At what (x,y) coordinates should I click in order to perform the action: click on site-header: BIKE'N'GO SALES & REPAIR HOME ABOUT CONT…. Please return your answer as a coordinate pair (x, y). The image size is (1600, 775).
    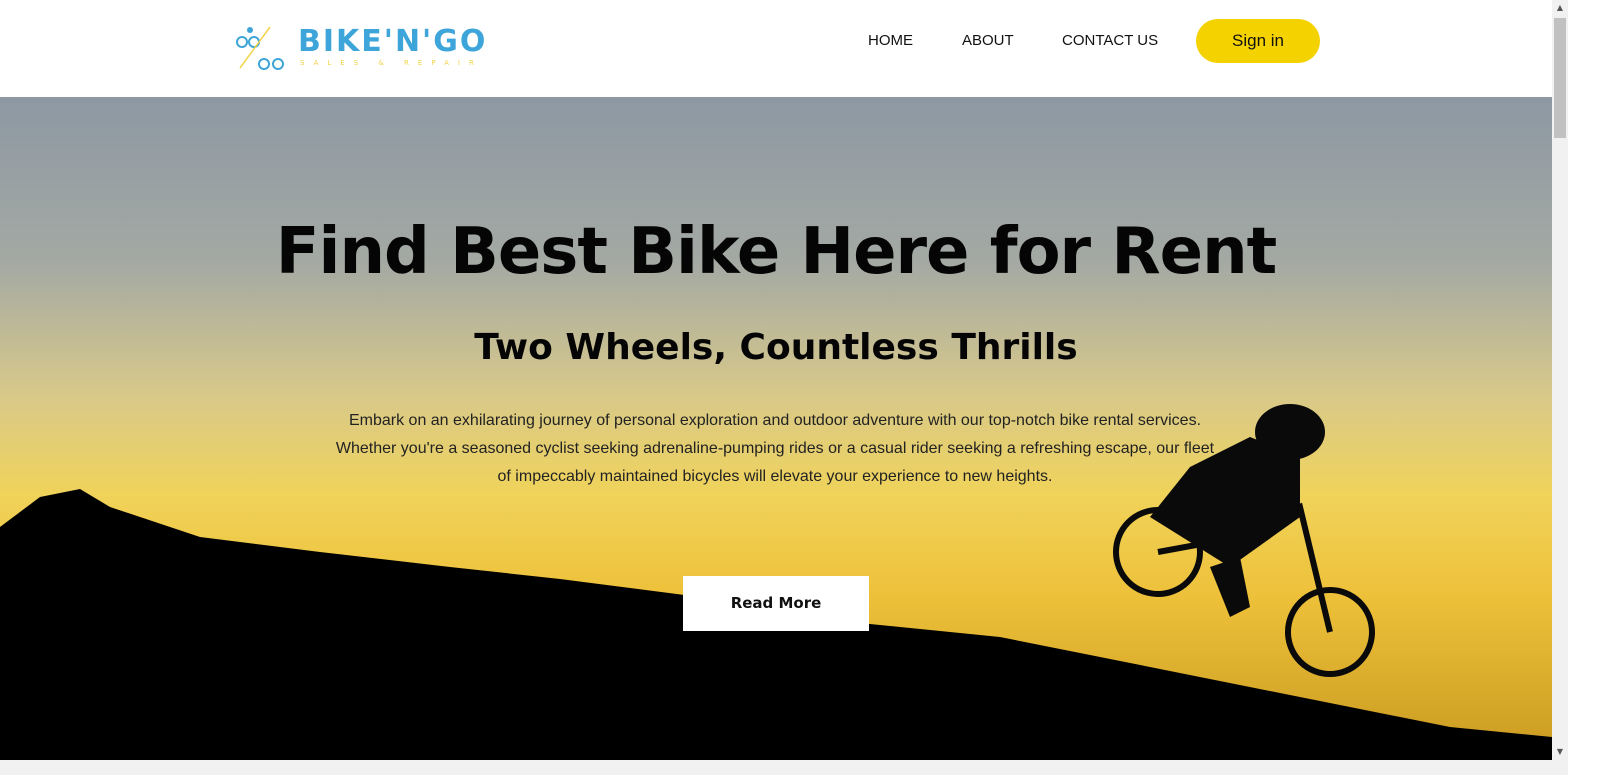
    Looking at the image, I should click on (776, 48).